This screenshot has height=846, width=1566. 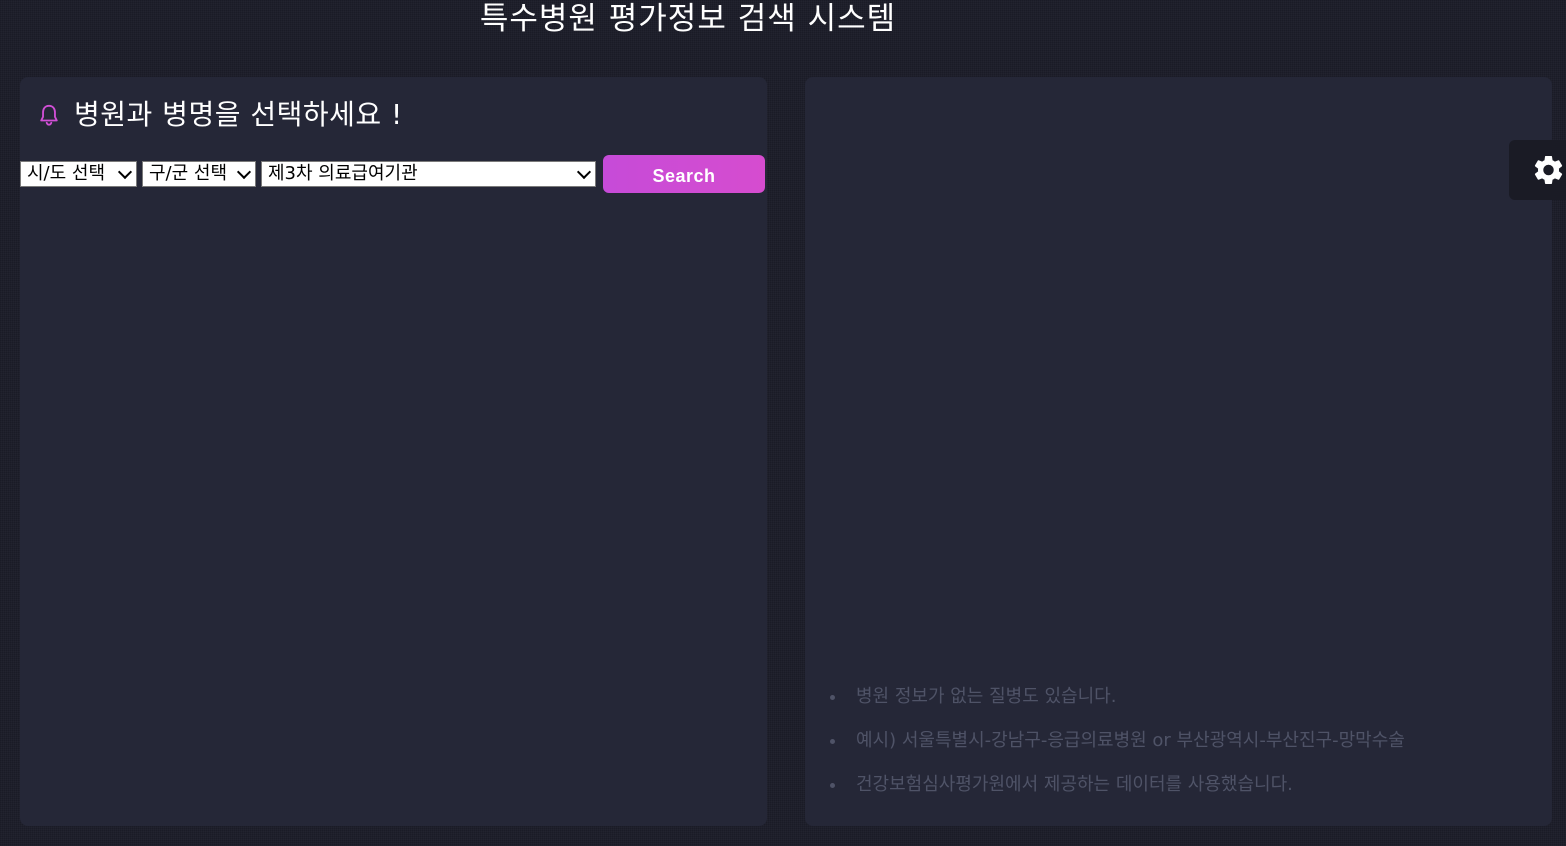 I want to click on filter-row: 시/도 선택 구/군 선택 제3차 의료급여기관 Search, so click(x=392, y=174).